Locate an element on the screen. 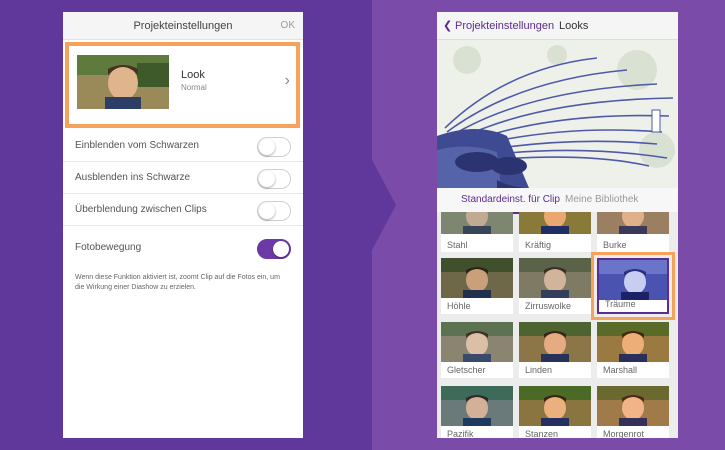  look-tile-hoehle: Höhle is located at coordinates (477, 286).